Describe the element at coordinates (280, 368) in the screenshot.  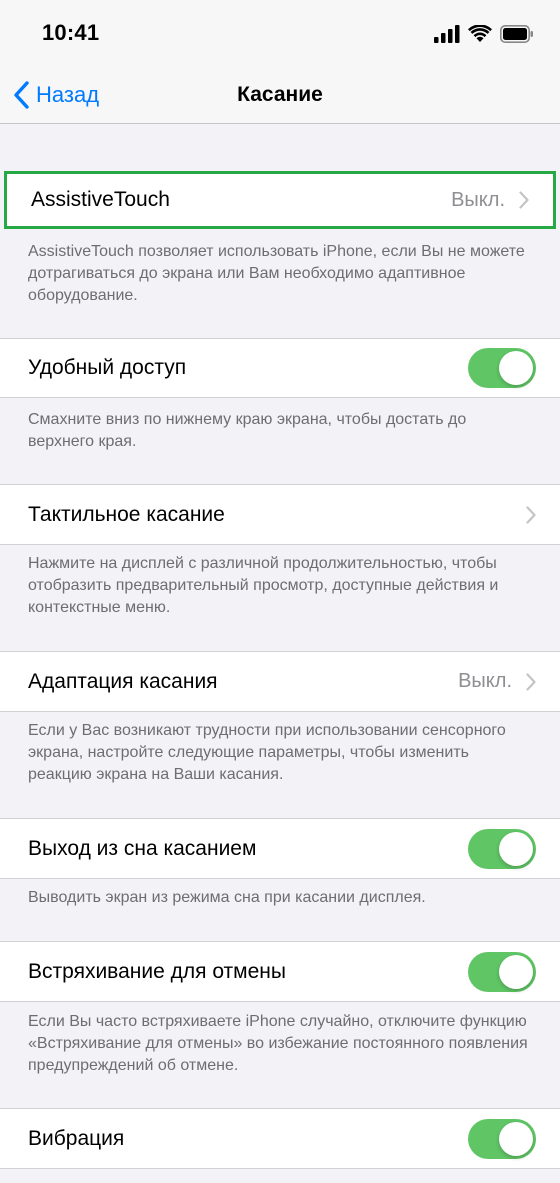
I see `reachability-row: Удобный доступ` at that location.